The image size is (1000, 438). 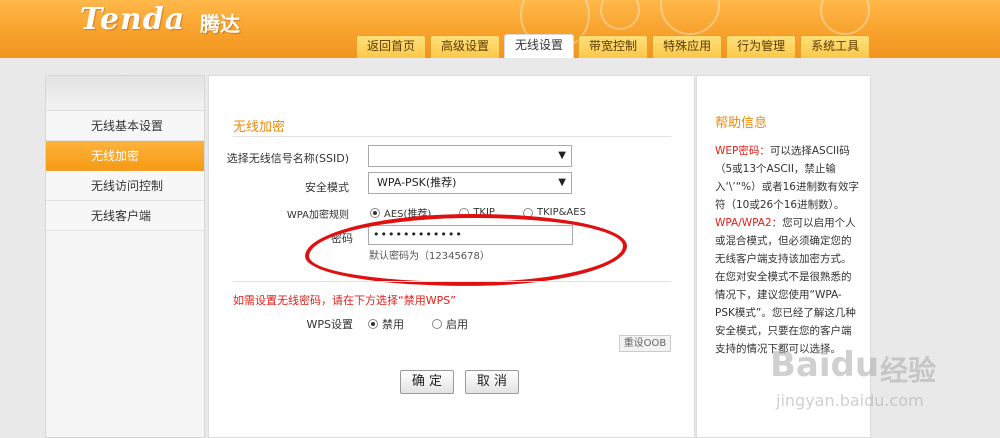 I want to click on sidebar-item-encryption: 无线加密, so click(x=125, y=156).